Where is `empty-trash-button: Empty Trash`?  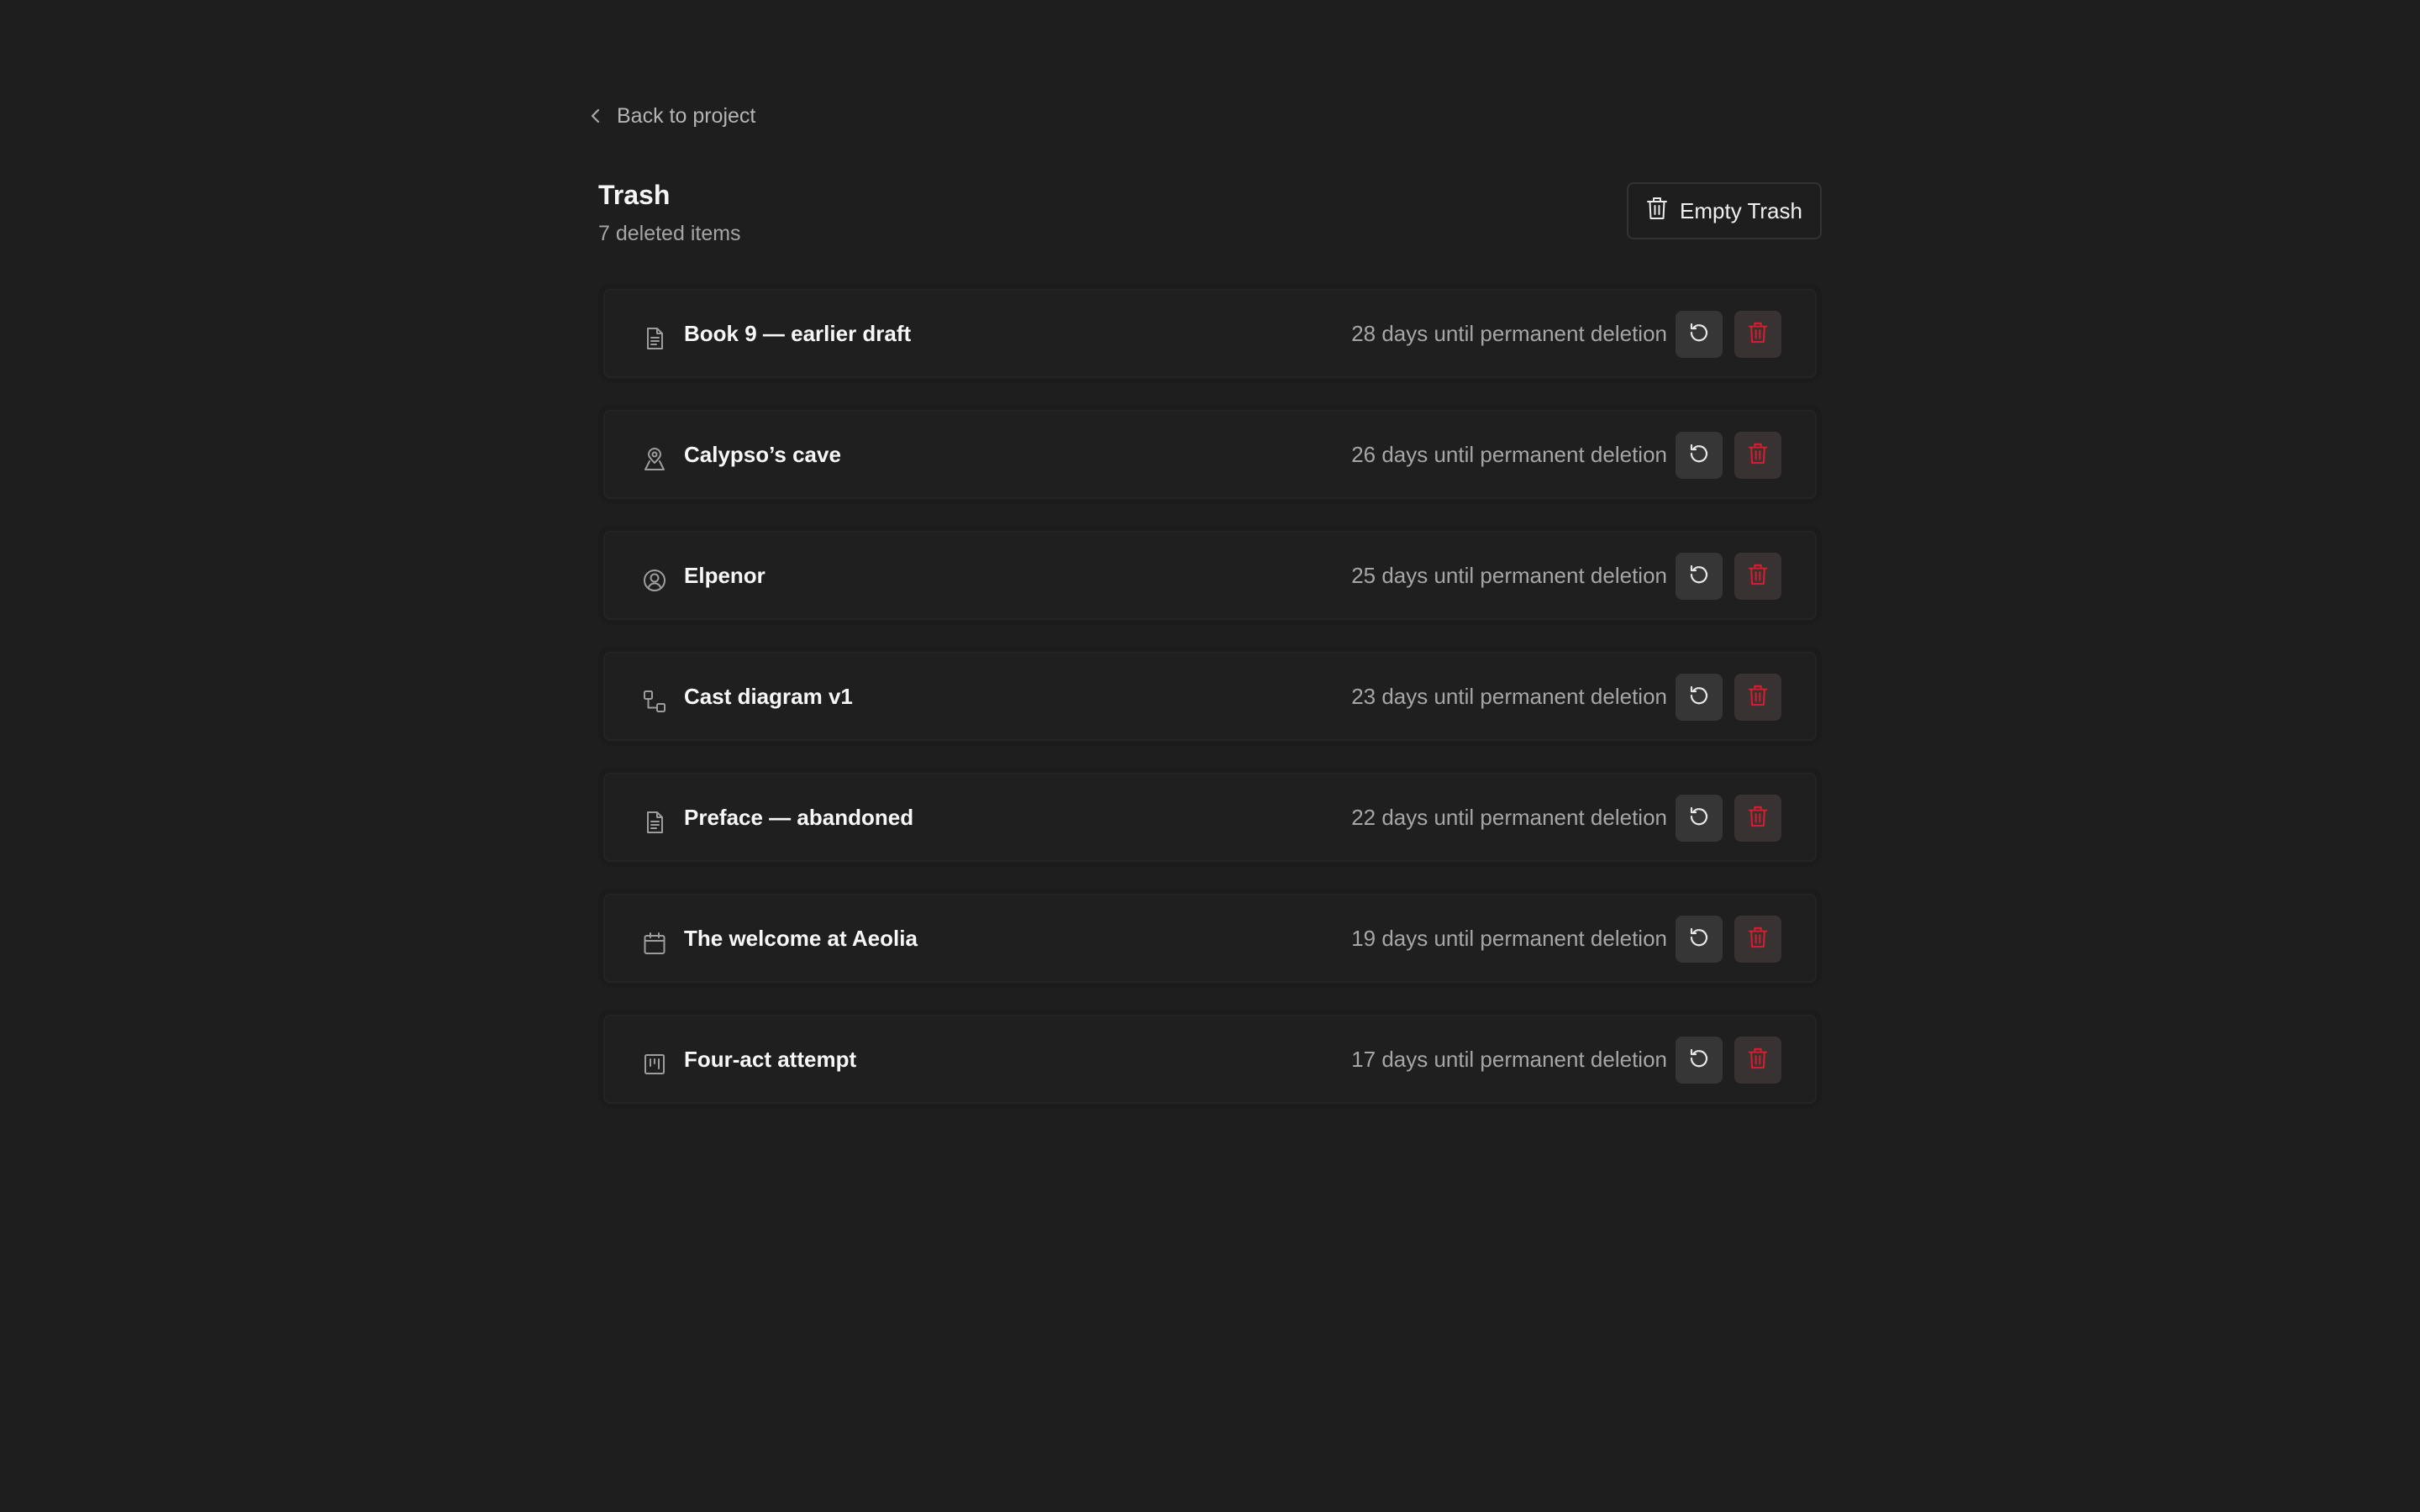 empty-trash-button: Empty Trash is located at coordinates (1725, 210).